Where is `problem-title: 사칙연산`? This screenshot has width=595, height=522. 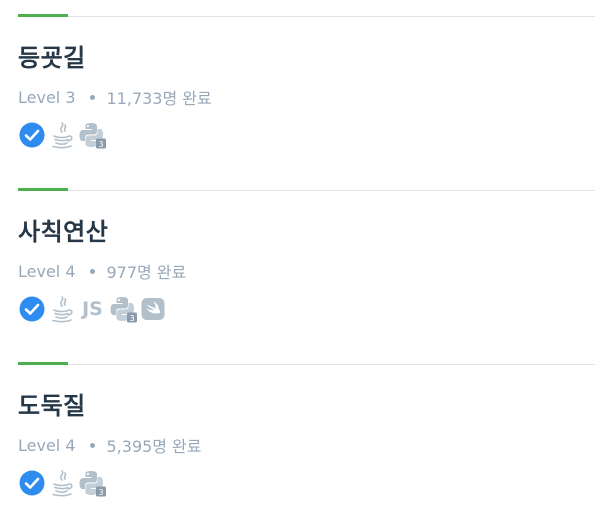
problem-title: 사칙연산 is located at coordinates (63, 229).